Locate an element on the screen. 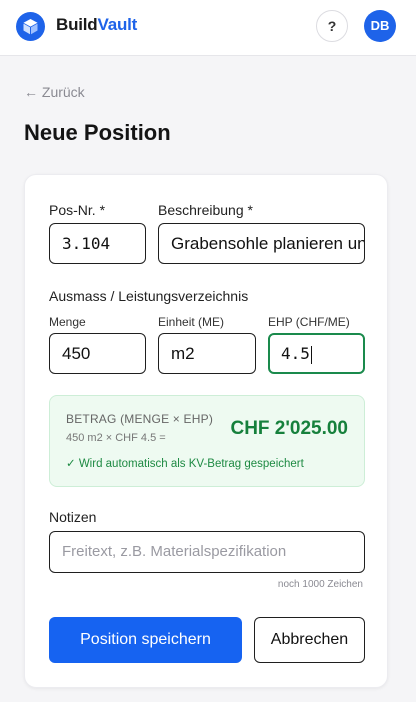  betrag-amount: CHF 2'025.00 is located at coordinates (289, 428).